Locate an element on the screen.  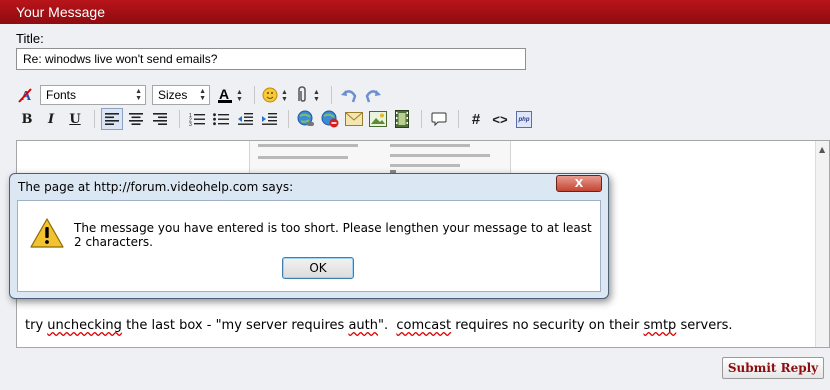
text-segment: try is located at coordinates (36, 325).